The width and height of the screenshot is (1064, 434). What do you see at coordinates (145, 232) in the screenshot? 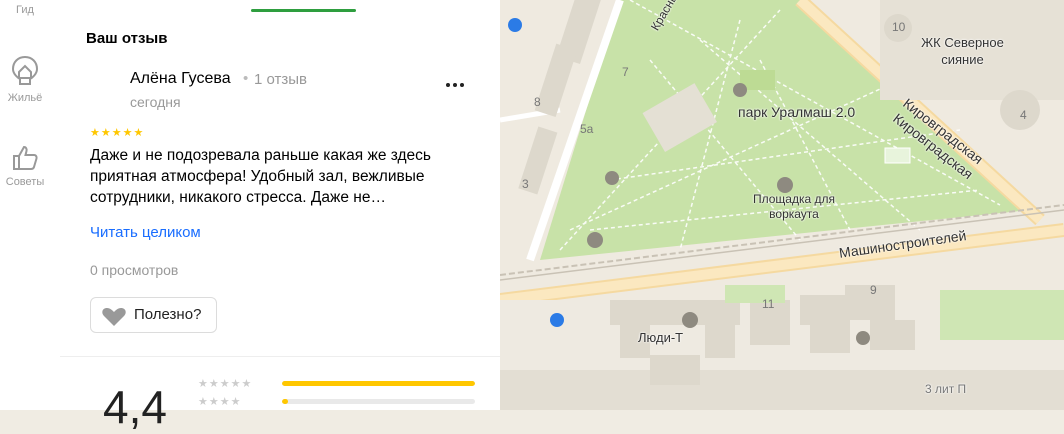
I see `read-more-link: Читать целиком` at bounding box center [145, 232].